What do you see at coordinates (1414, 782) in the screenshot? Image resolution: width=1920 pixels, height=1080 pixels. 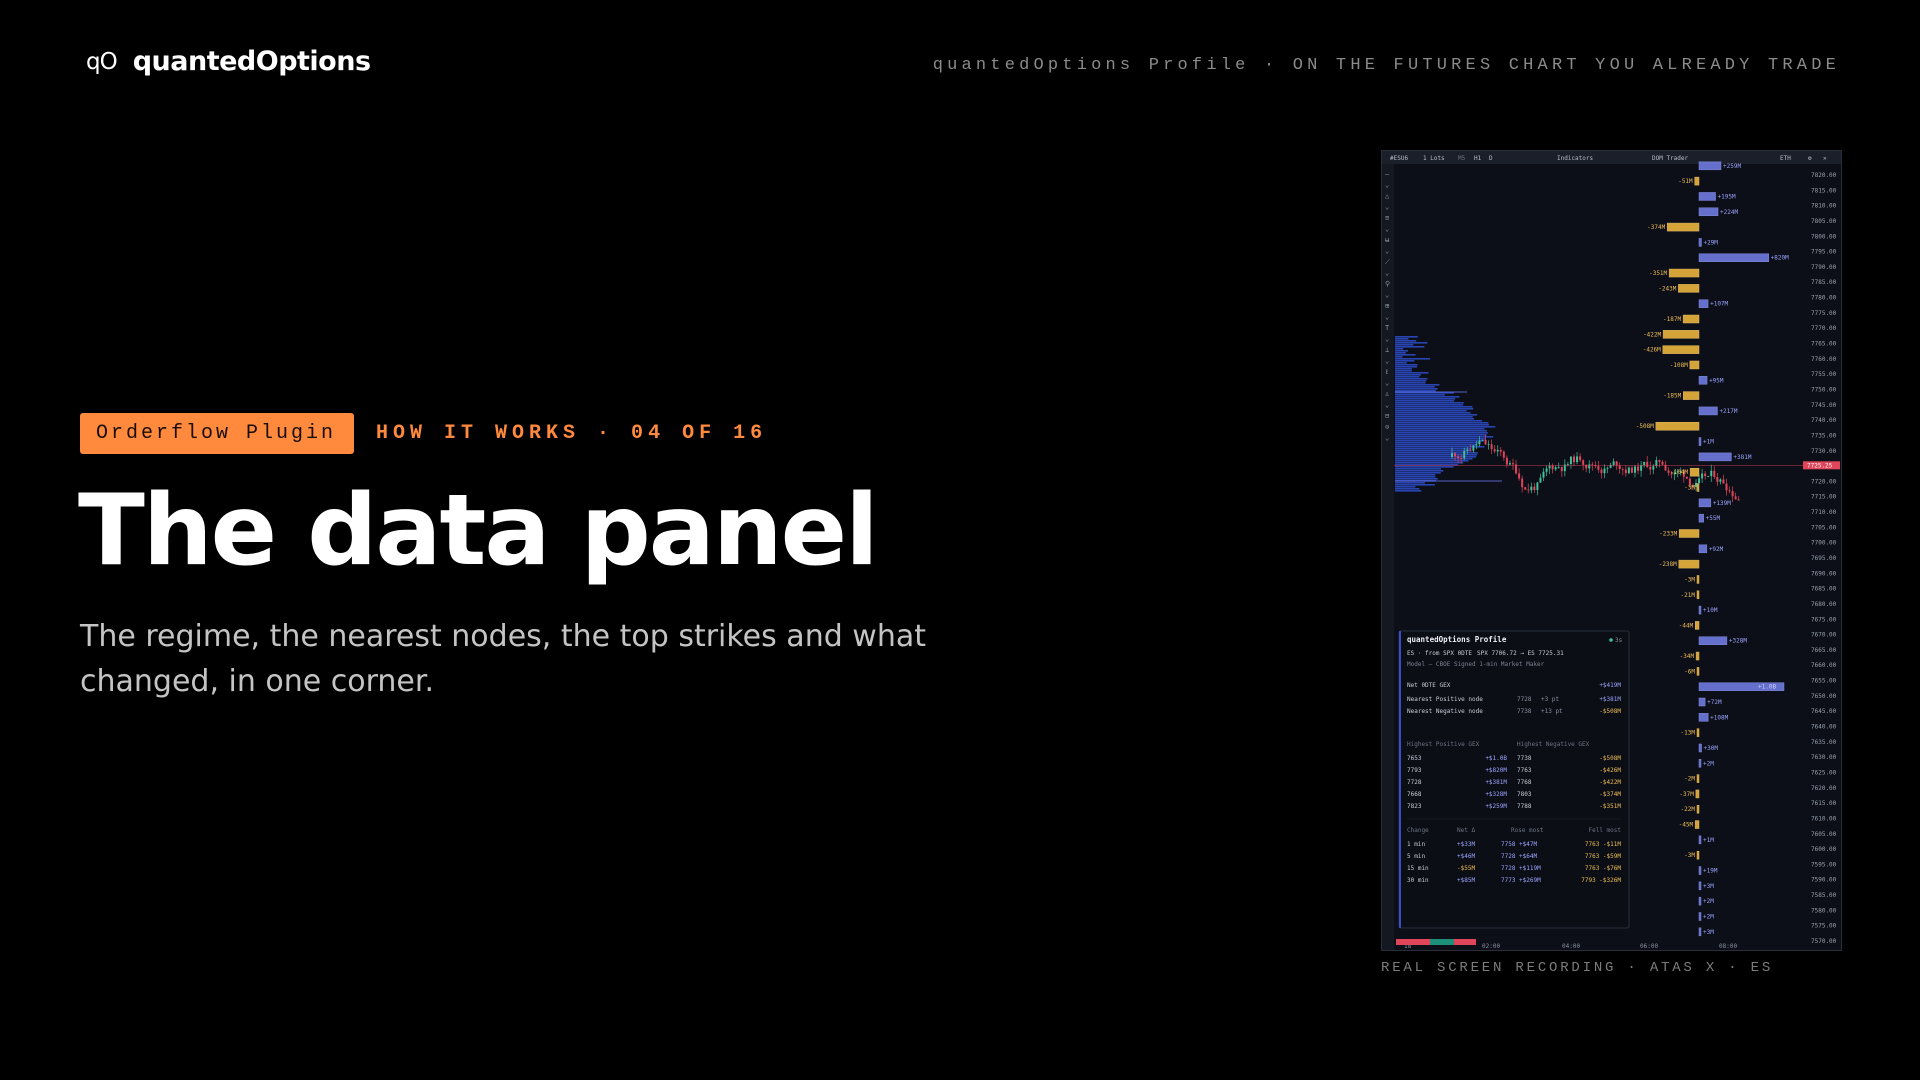 I see `top-positive-strike: 7728` at bounding box center [1414, 782].